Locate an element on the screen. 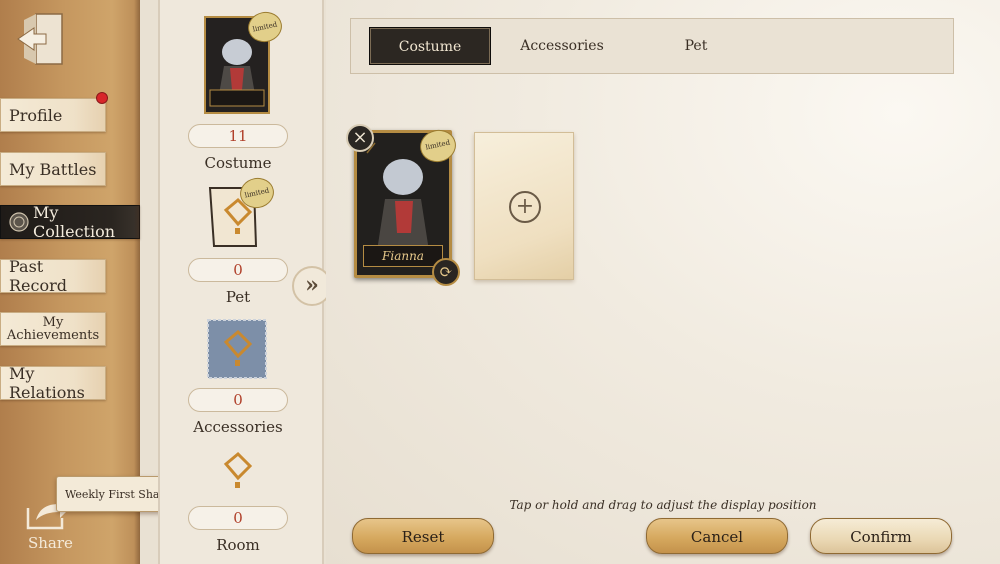 Image resolution: width=1000 pixels, height=564 pixels. nav-item-label: Profile is located at coordinates (36, 115).